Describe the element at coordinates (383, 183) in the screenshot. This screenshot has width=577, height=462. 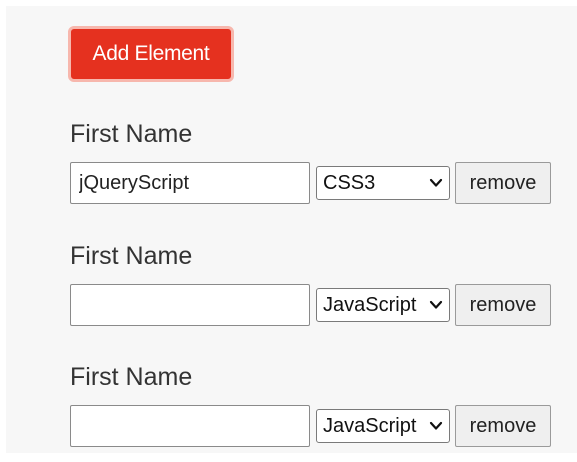
I see `language-select: CSS3` at that location.